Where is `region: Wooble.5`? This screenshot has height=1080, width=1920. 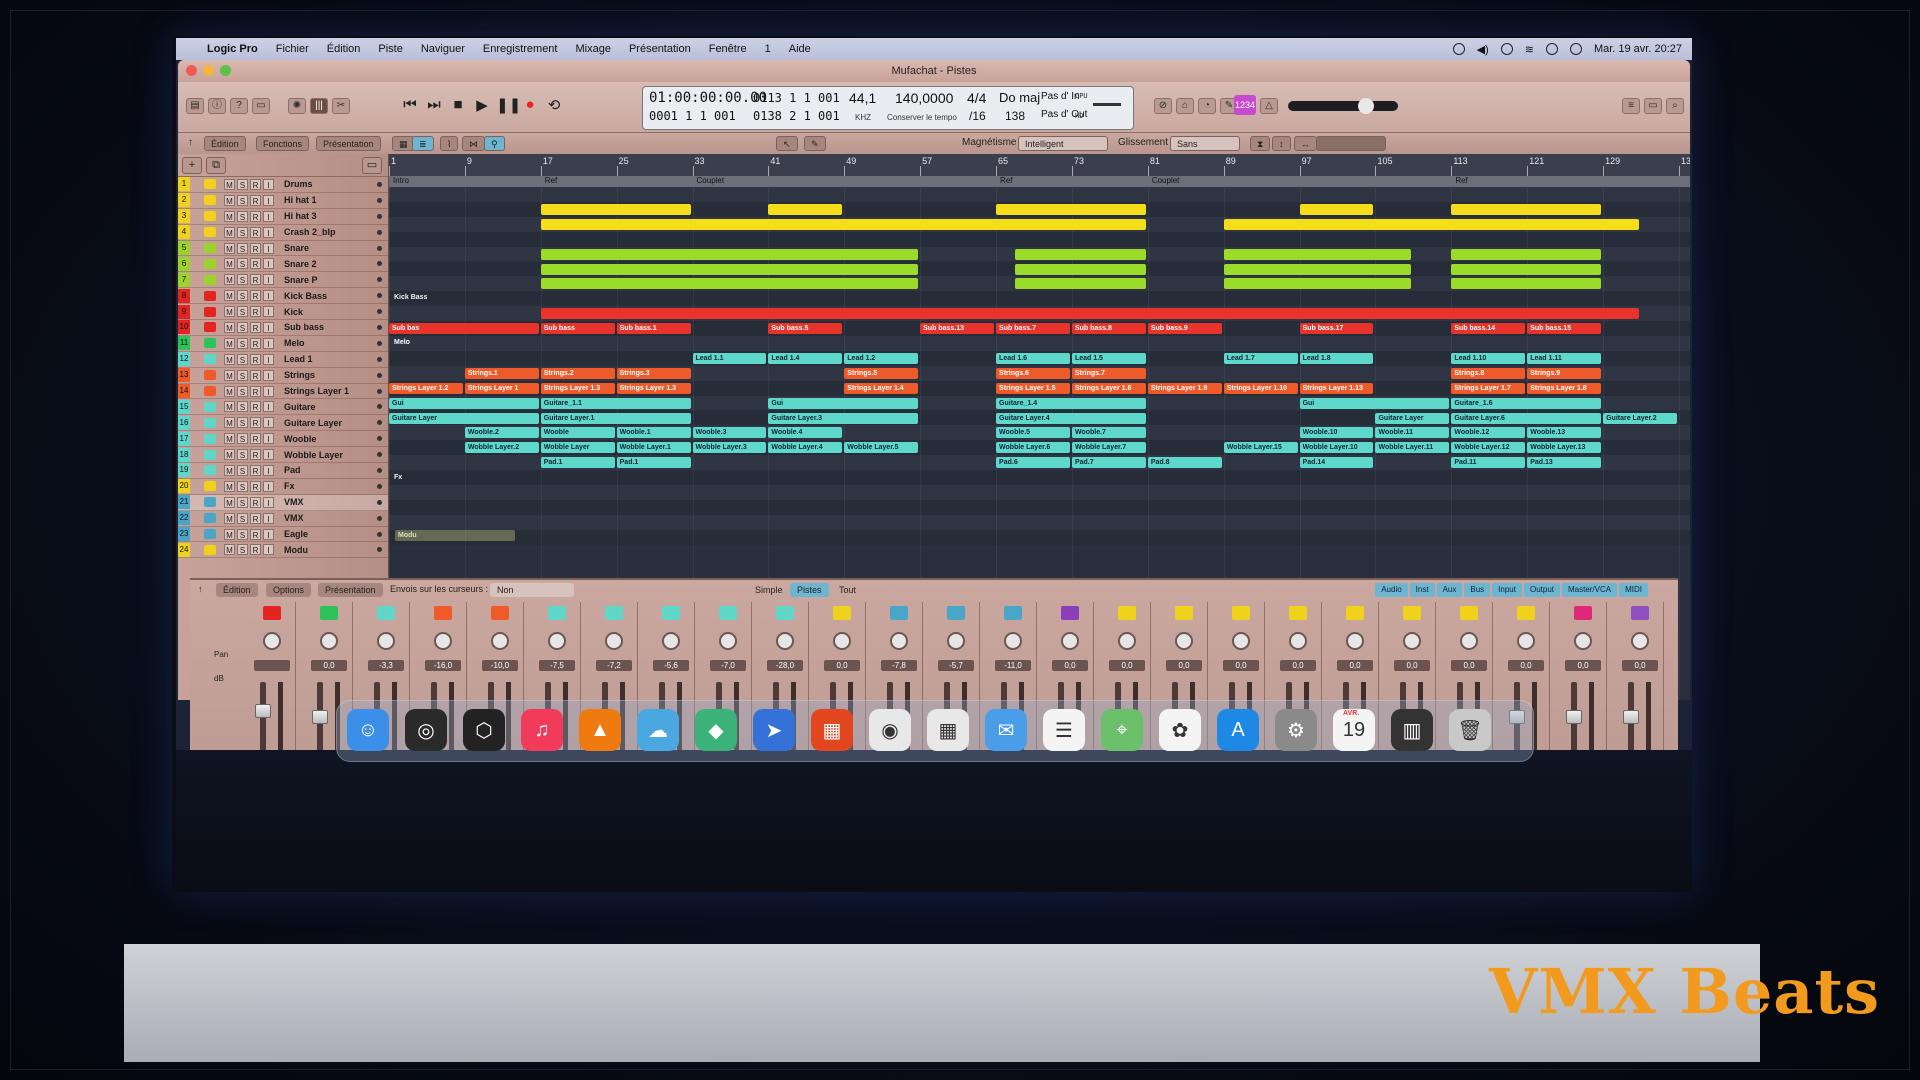
region: Wooble.5 is located at coordinates (1033, 433).